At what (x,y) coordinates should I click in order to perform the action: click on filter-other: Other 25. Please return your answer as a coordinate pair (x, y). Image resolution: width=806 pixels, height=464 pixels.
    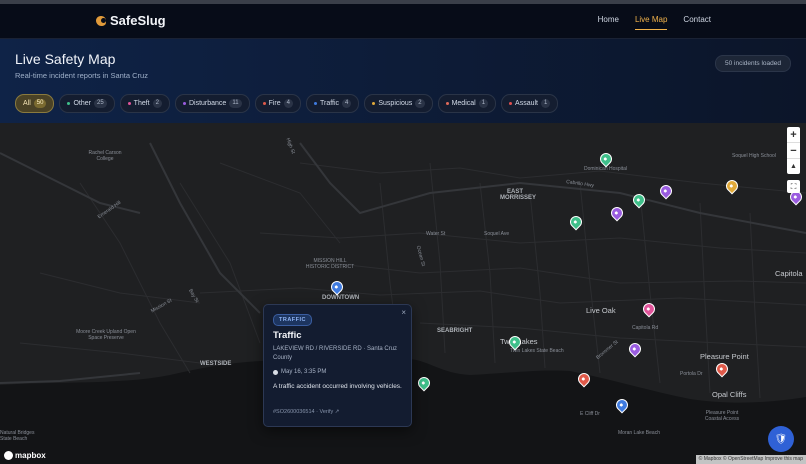
    Looking at the image, I should click on (87, 103).